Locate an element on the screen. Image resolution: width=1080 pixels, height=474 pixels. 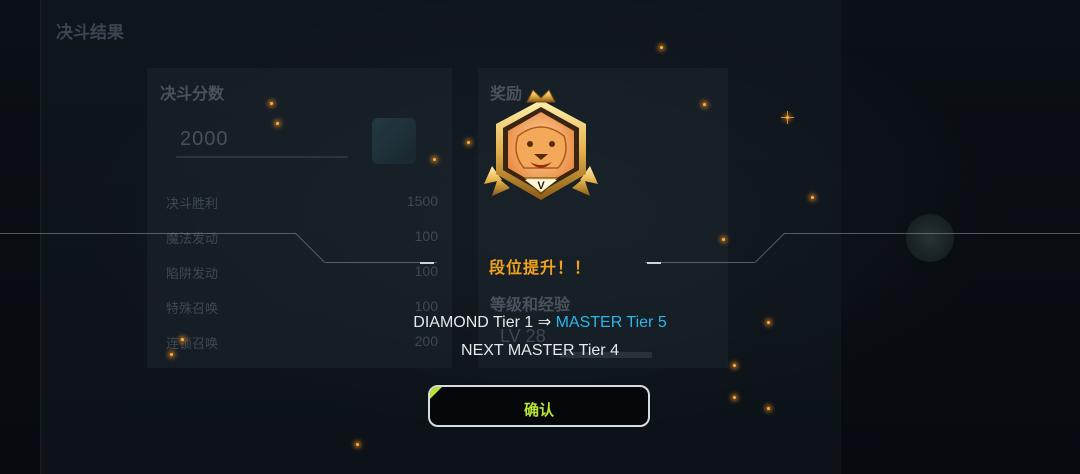
tier-change-line: DIAMOND Tier 1 ⇒ MASTER Tier 5 is located at coordinates (540, 322).